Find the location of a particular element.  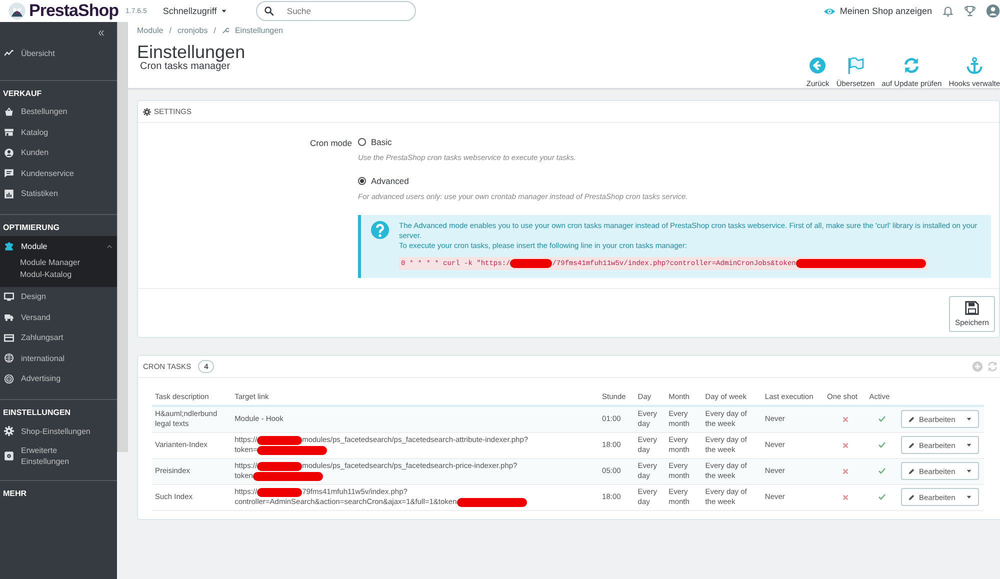

sidebar-item: Zahlungsart is located at coordinates (58, 338).